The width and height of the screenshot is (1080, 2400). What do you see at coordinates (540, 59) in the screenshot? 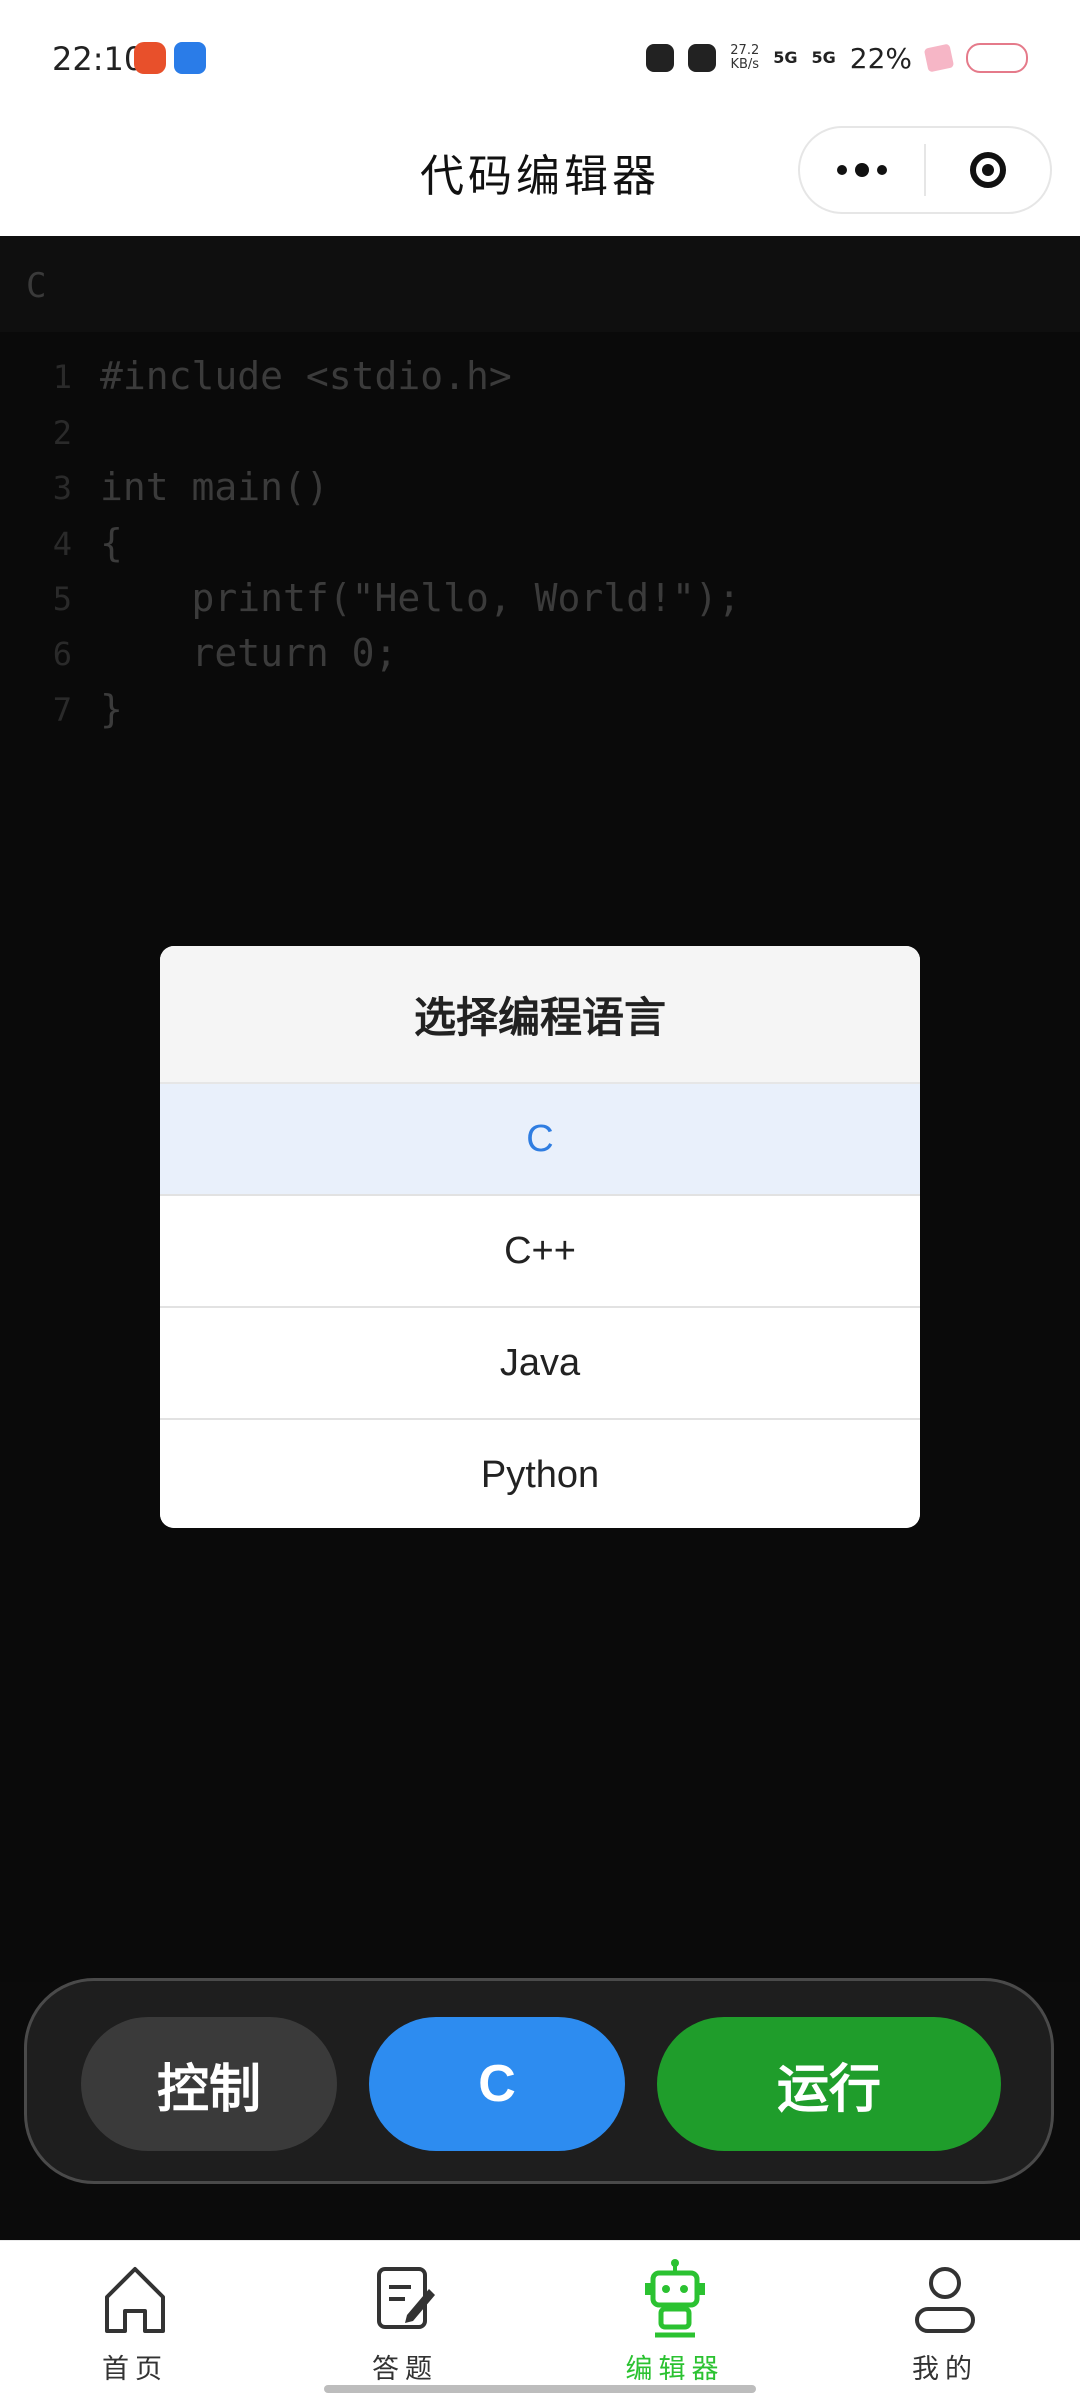
I see `status-bar: 22:10 27.2 KB/s 5G 5G 22%` at bounding box center [540, 59].